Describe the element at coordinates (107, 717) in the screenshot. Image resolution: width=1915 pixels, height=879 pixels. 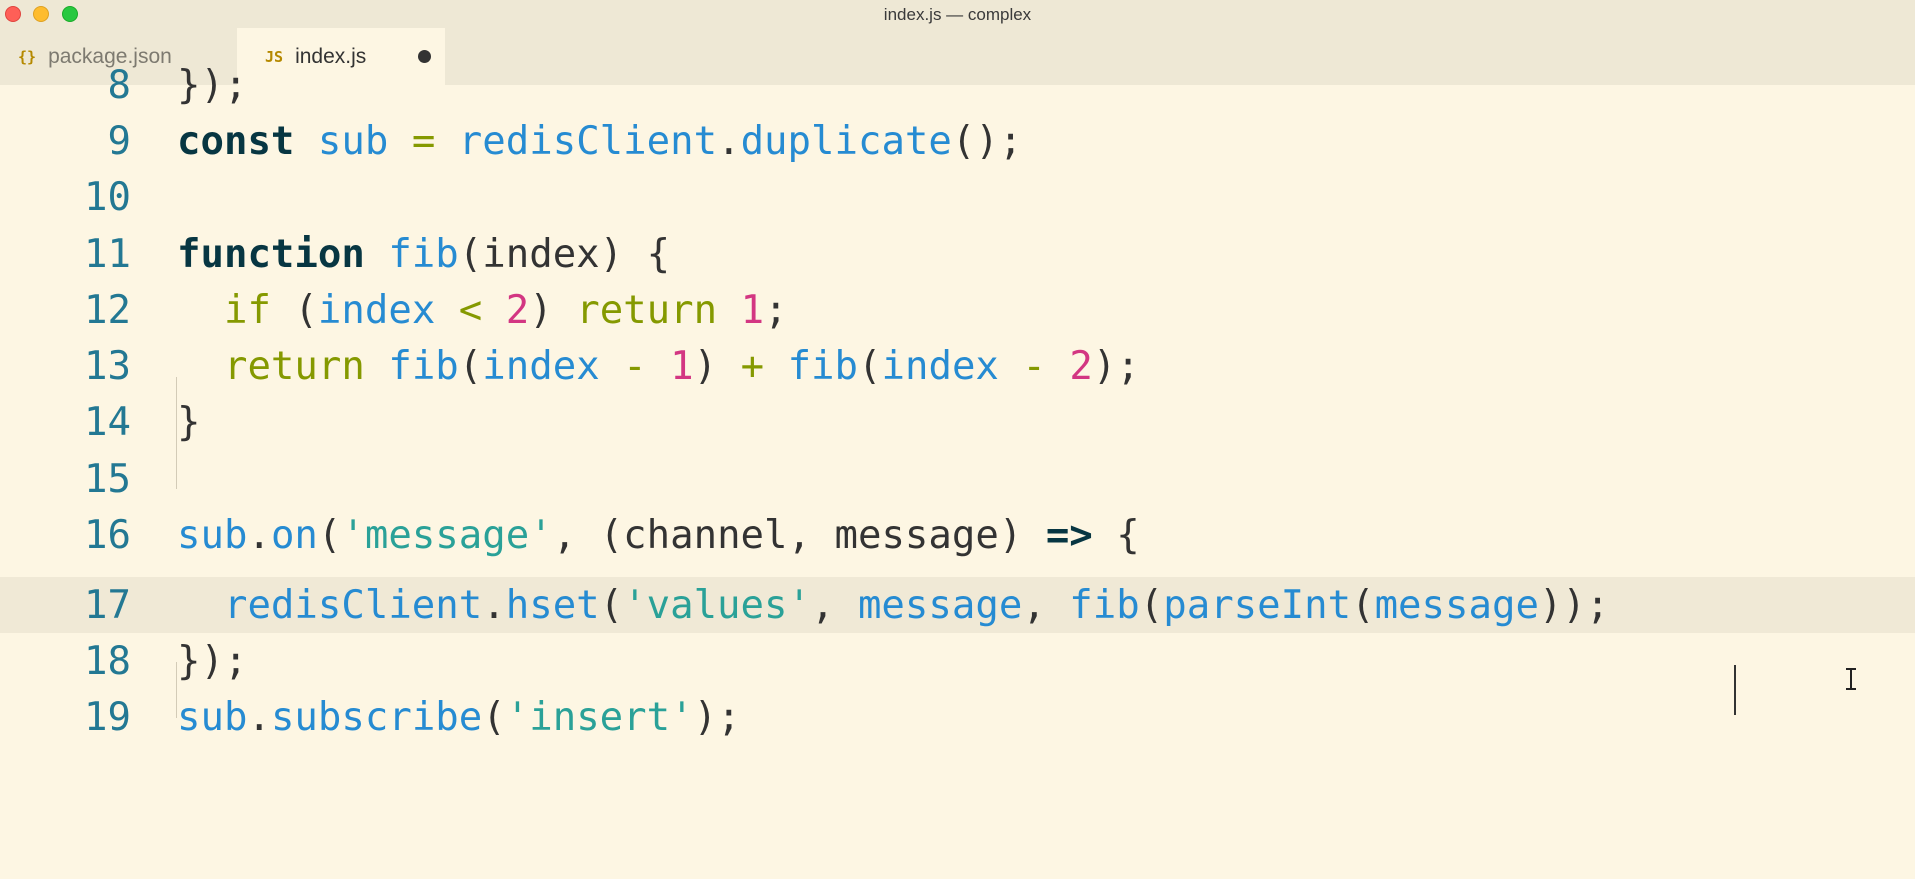
I see `line-number: 19` at that location.